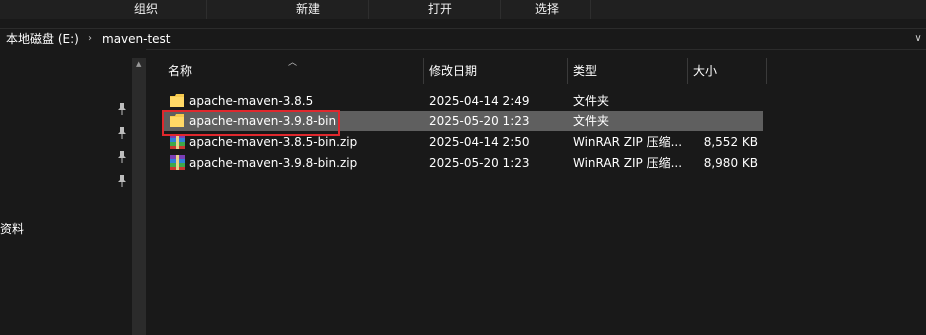  I want to click on file-modified: 2025-04-14 2:50, so click(479, 142).